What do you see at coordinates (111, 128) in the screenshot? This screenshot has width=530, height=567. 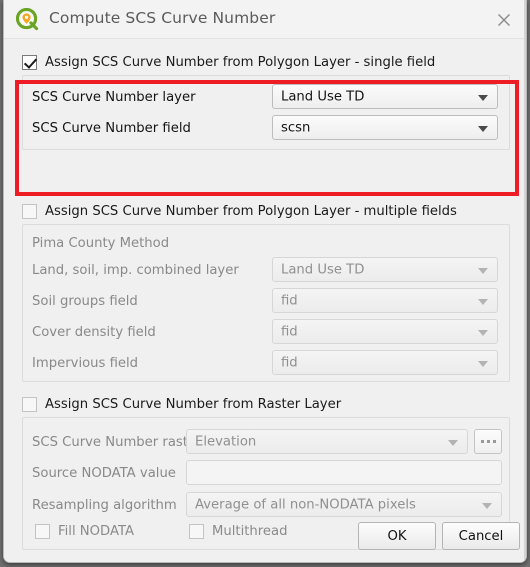 I see `label-scs-curve-number-field: SCS Curve Number field` at bounding box center [111, 128].